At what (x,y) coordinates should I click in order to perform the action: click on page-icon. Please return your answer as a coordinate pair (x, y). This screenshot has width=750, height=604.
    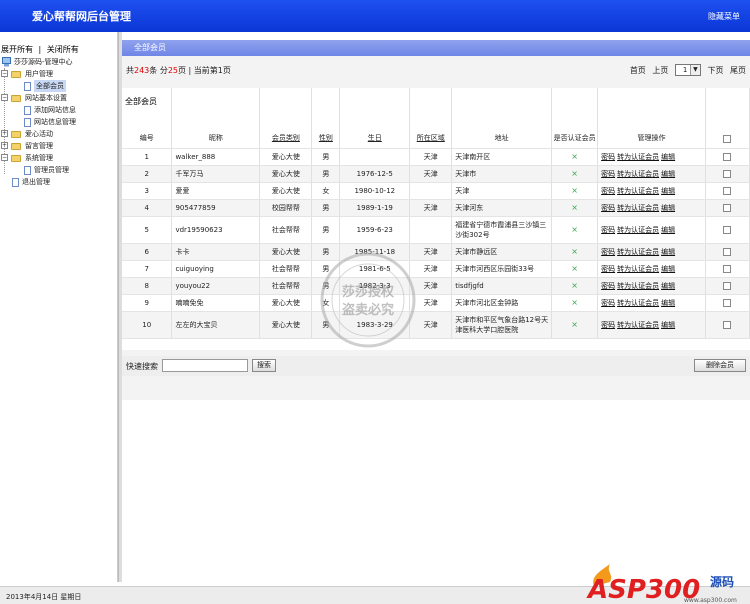
    Looking at the image, I should click on (27, 110).